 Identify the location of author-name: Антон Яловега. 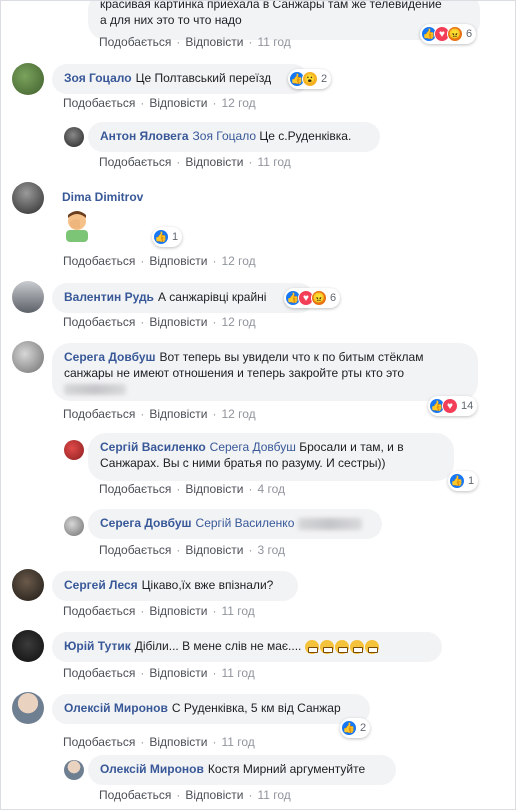
(144, 136).